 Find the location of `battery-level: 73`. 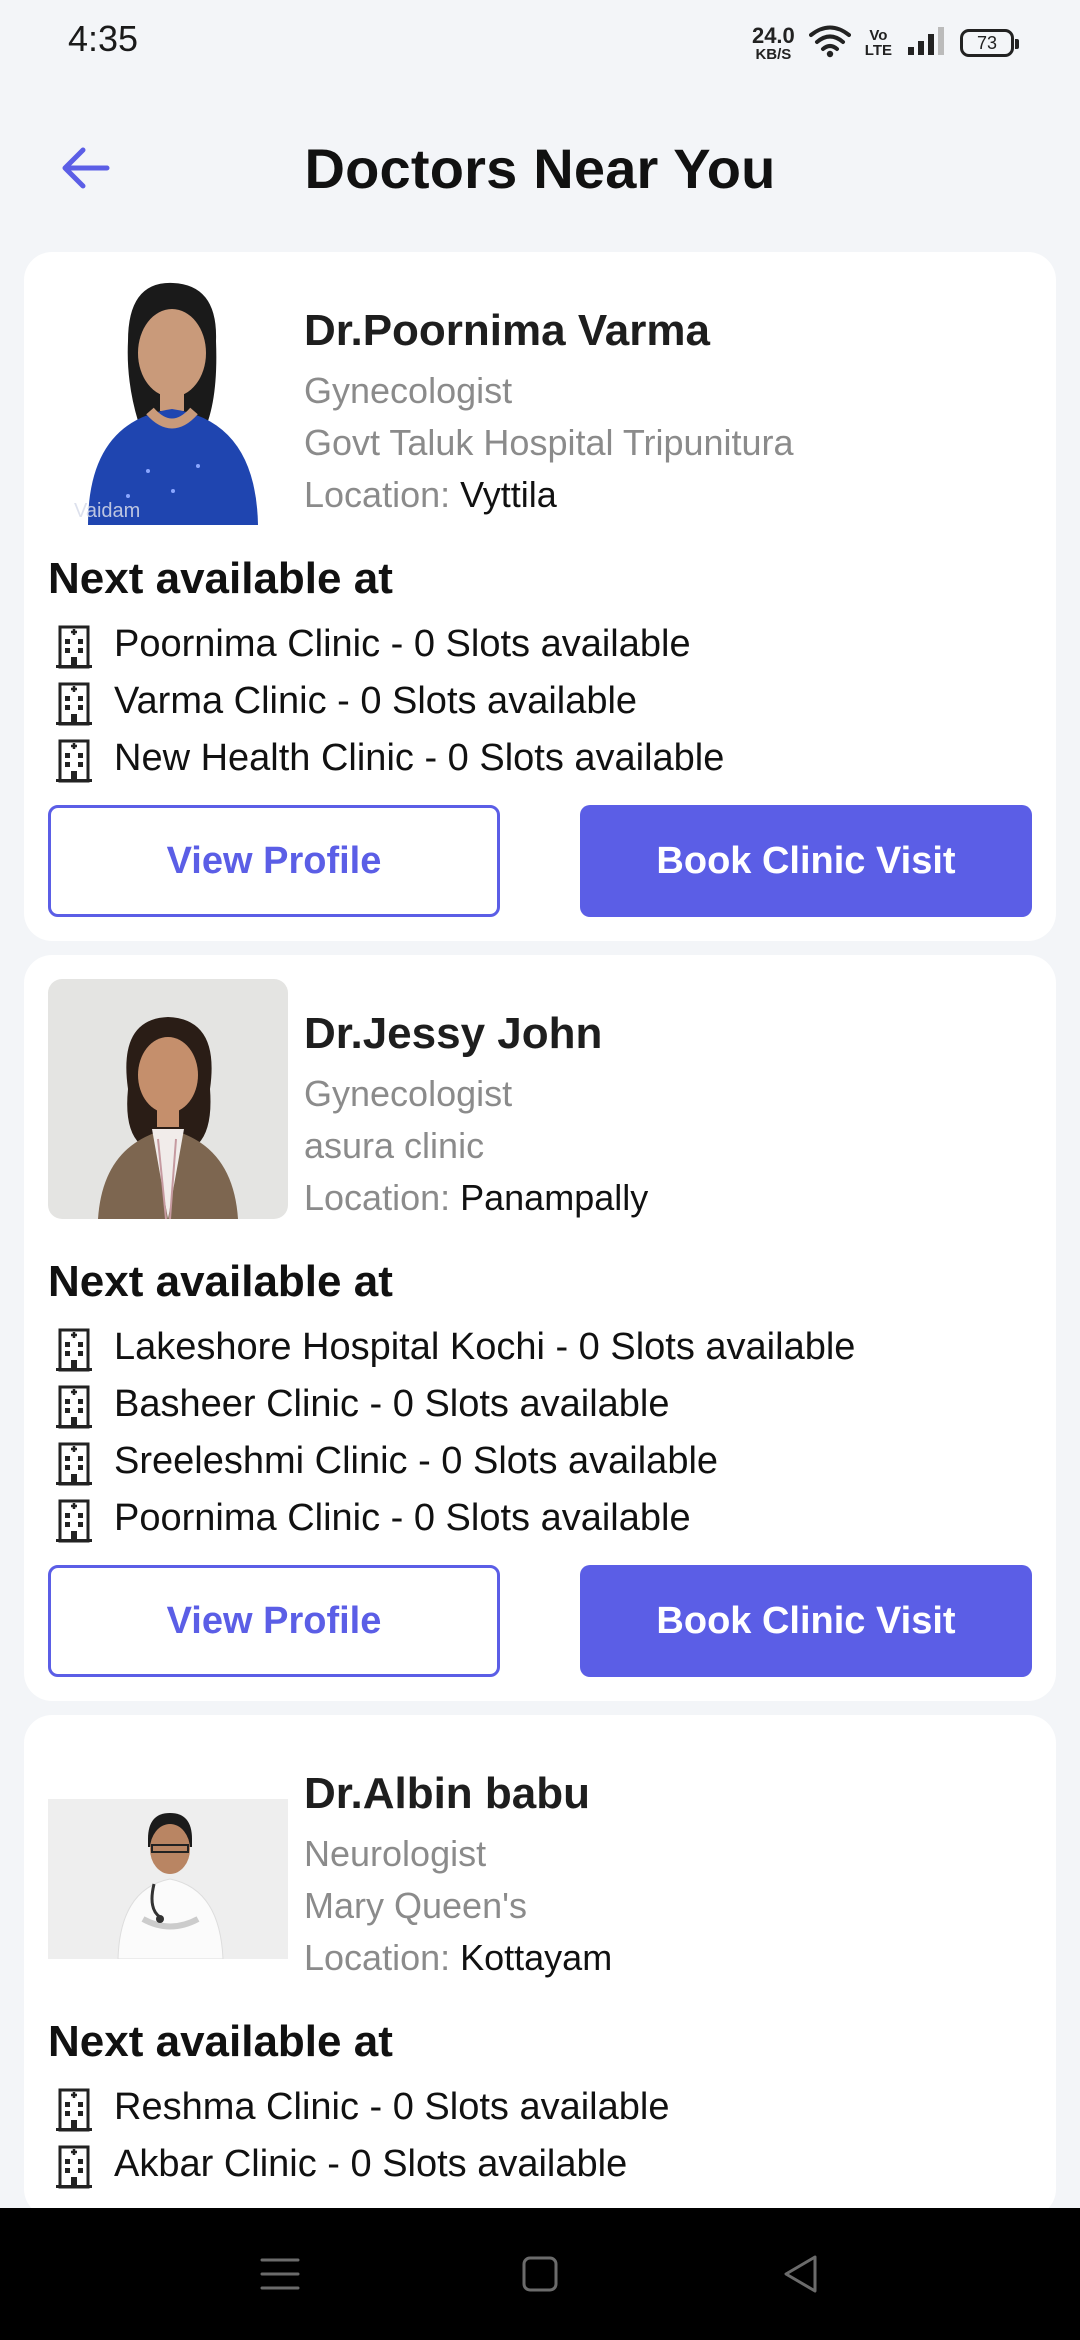

battery-level: 73 is located at coordinates (987, 42).